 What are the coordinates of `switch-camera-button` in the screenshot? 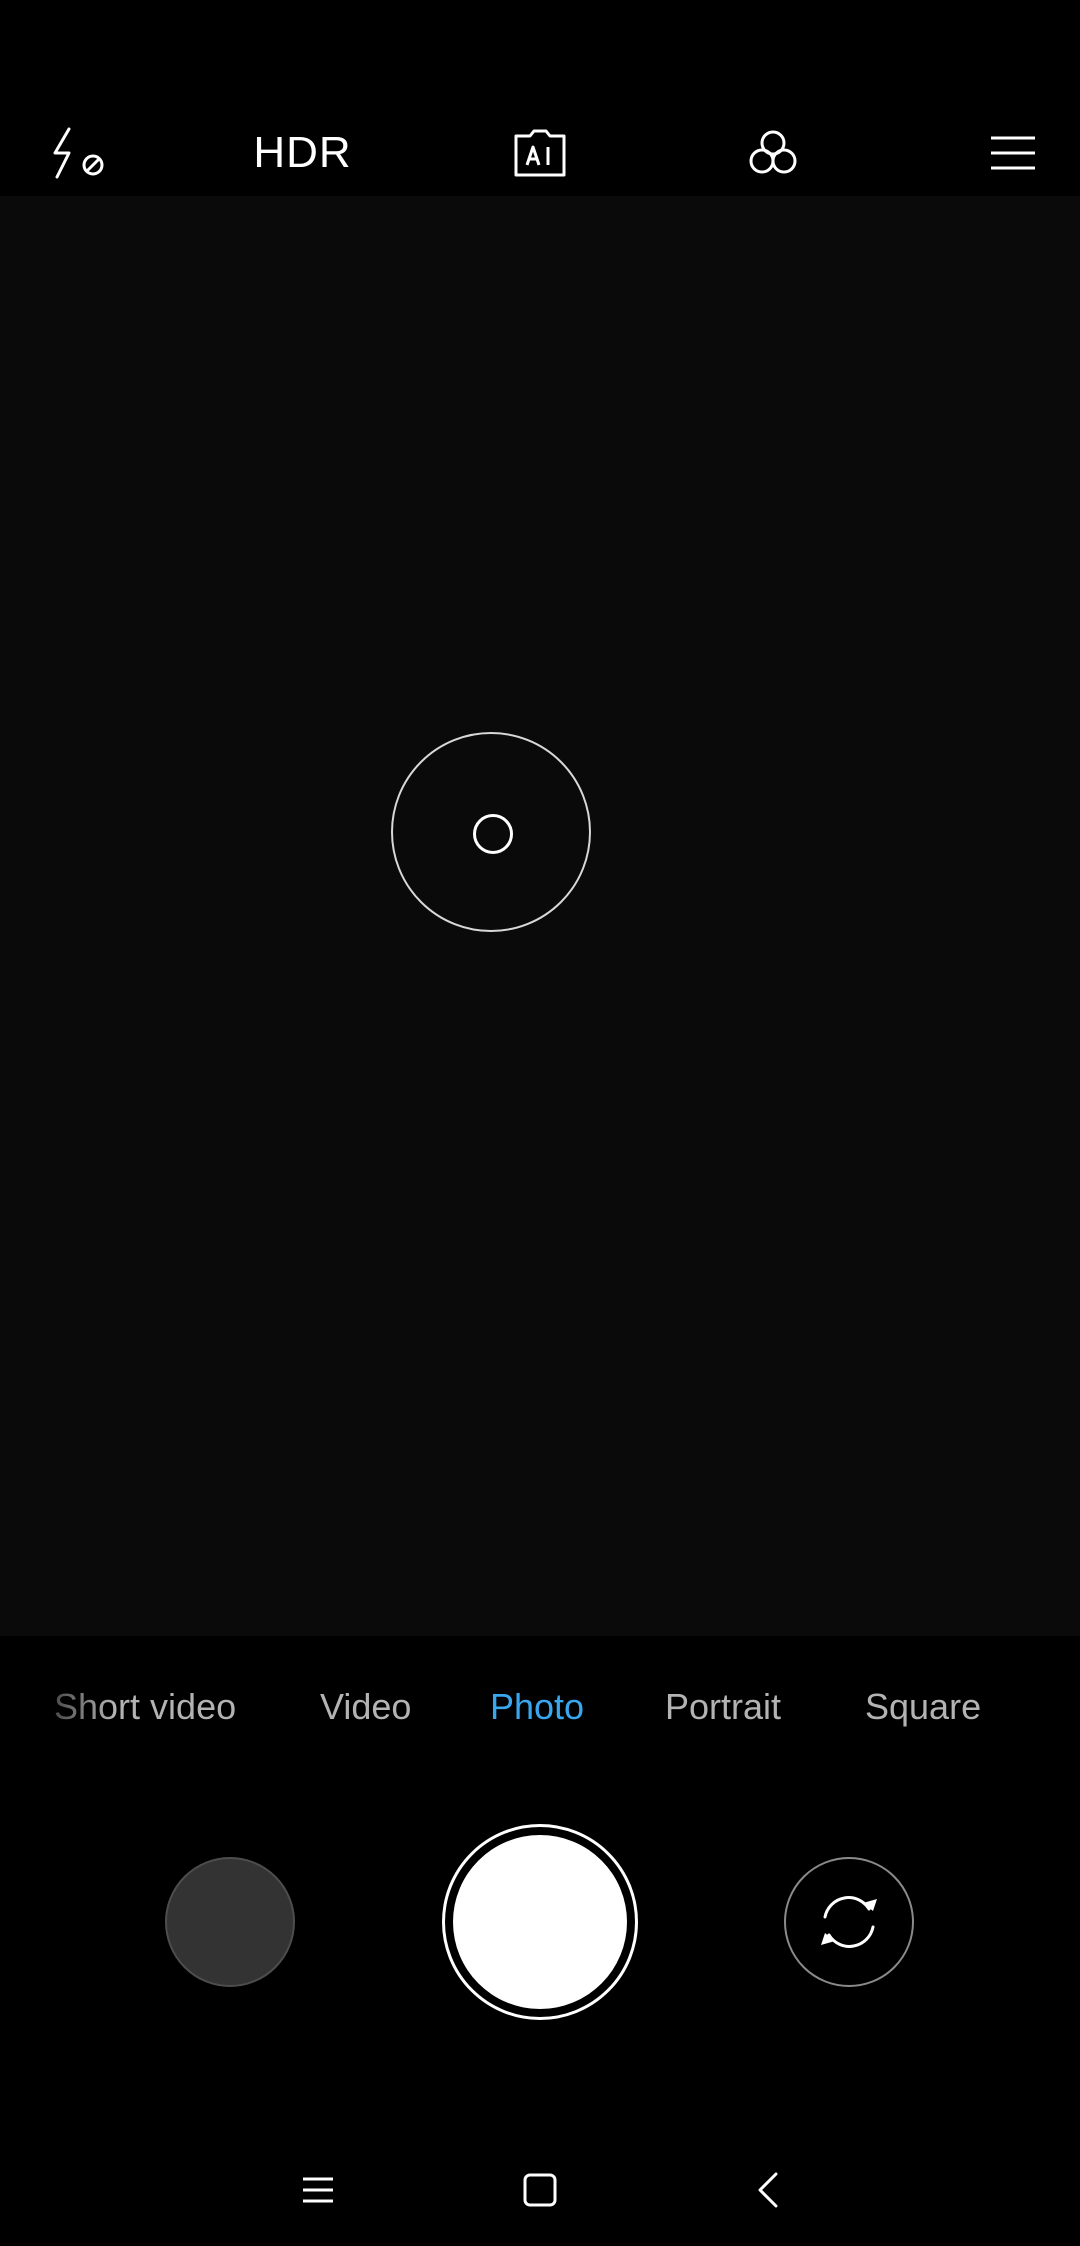 It's located at (849, 1922).